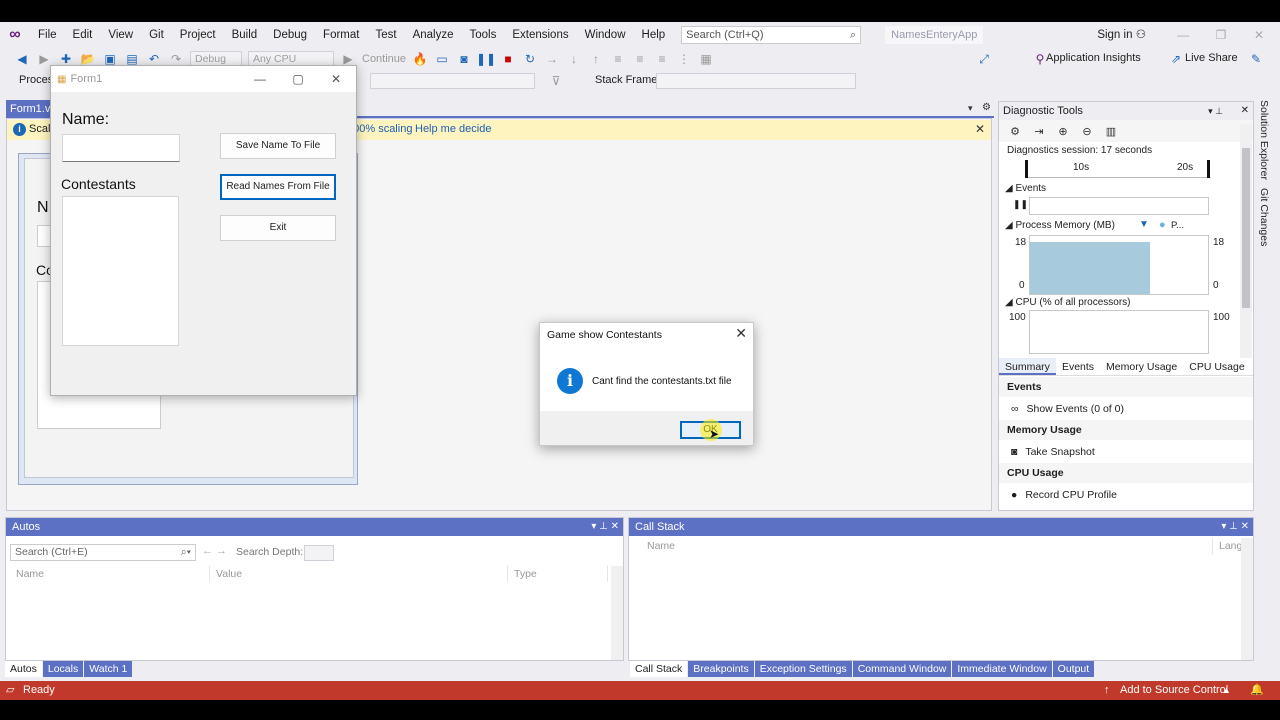  I want to click on step-over-icon: →, so click(552, 59).